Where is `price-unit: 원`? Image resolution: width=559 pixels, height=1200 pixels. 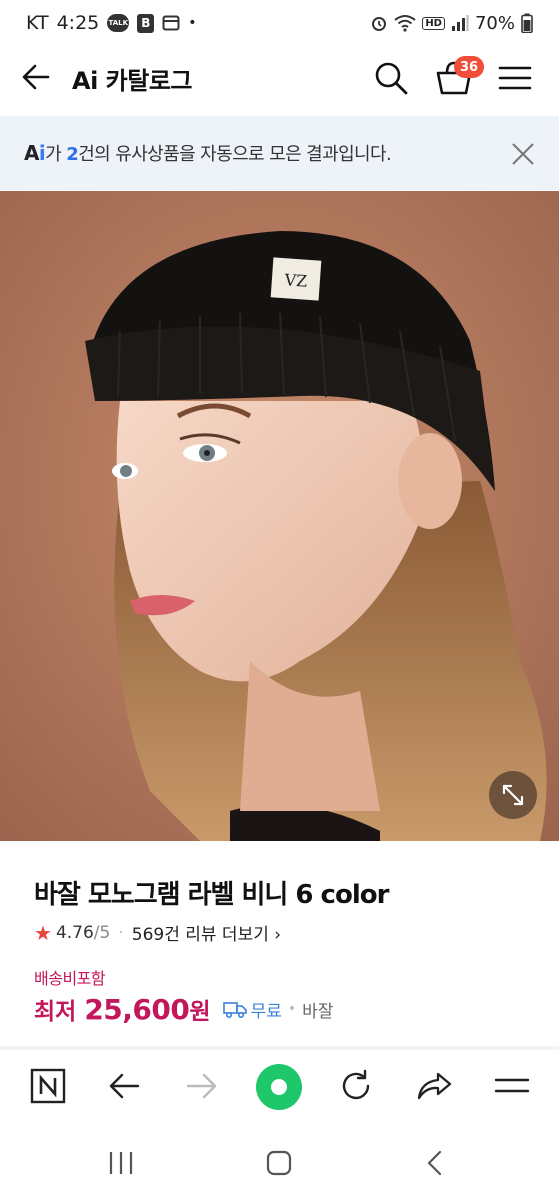 price-unit: 원 is located at coordinates (200, 1012).